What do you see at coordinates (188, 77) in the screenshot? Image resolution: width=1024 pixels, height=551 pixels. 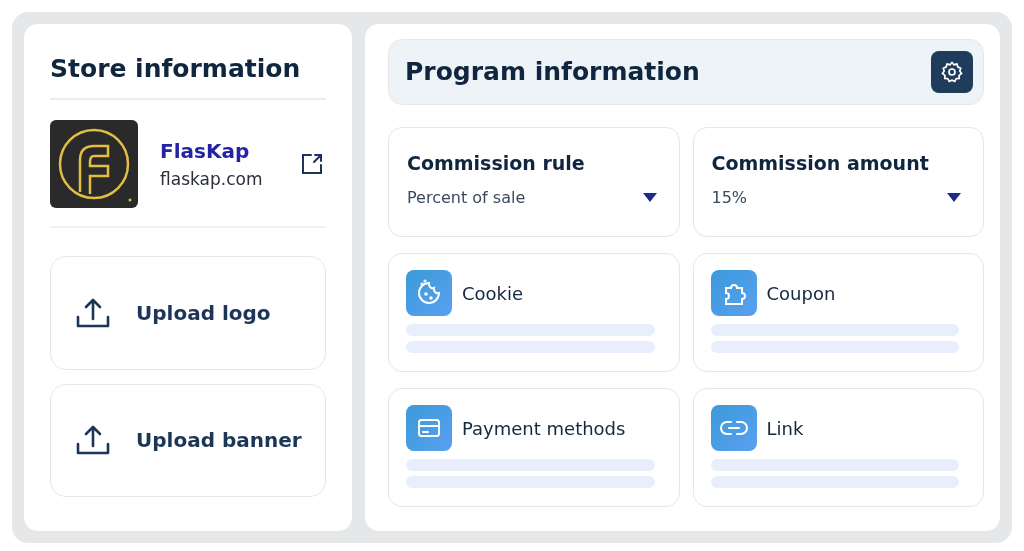 I see `panel-title: Store information` at bounding box center [188, 77].